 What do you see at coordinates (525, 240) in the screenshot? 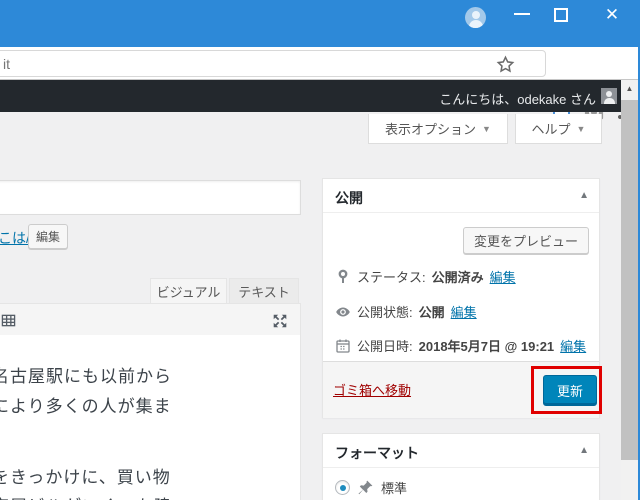
I see `preview-changes-button: 変更をプレビュー` at bounding box center [525, 240].